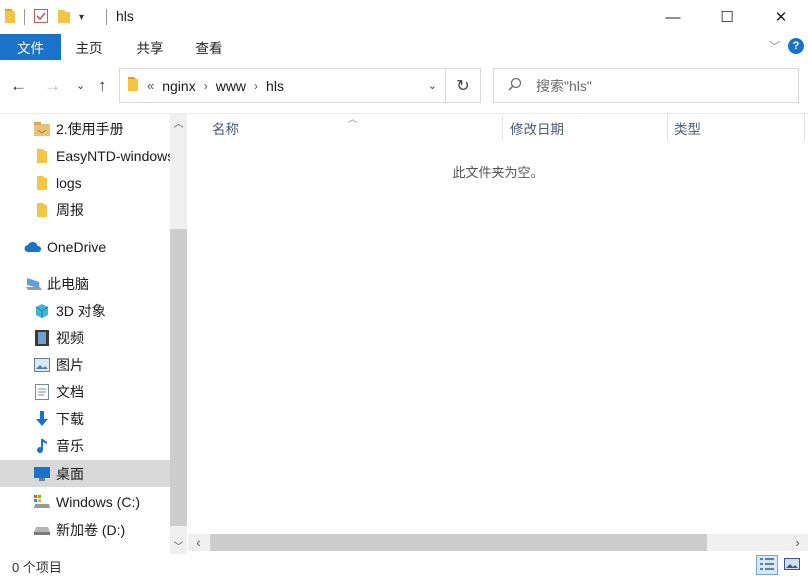  Describe the element at coordinates (37, 567) in the screenshot. I see `item-count: 0 个项目` at that location.